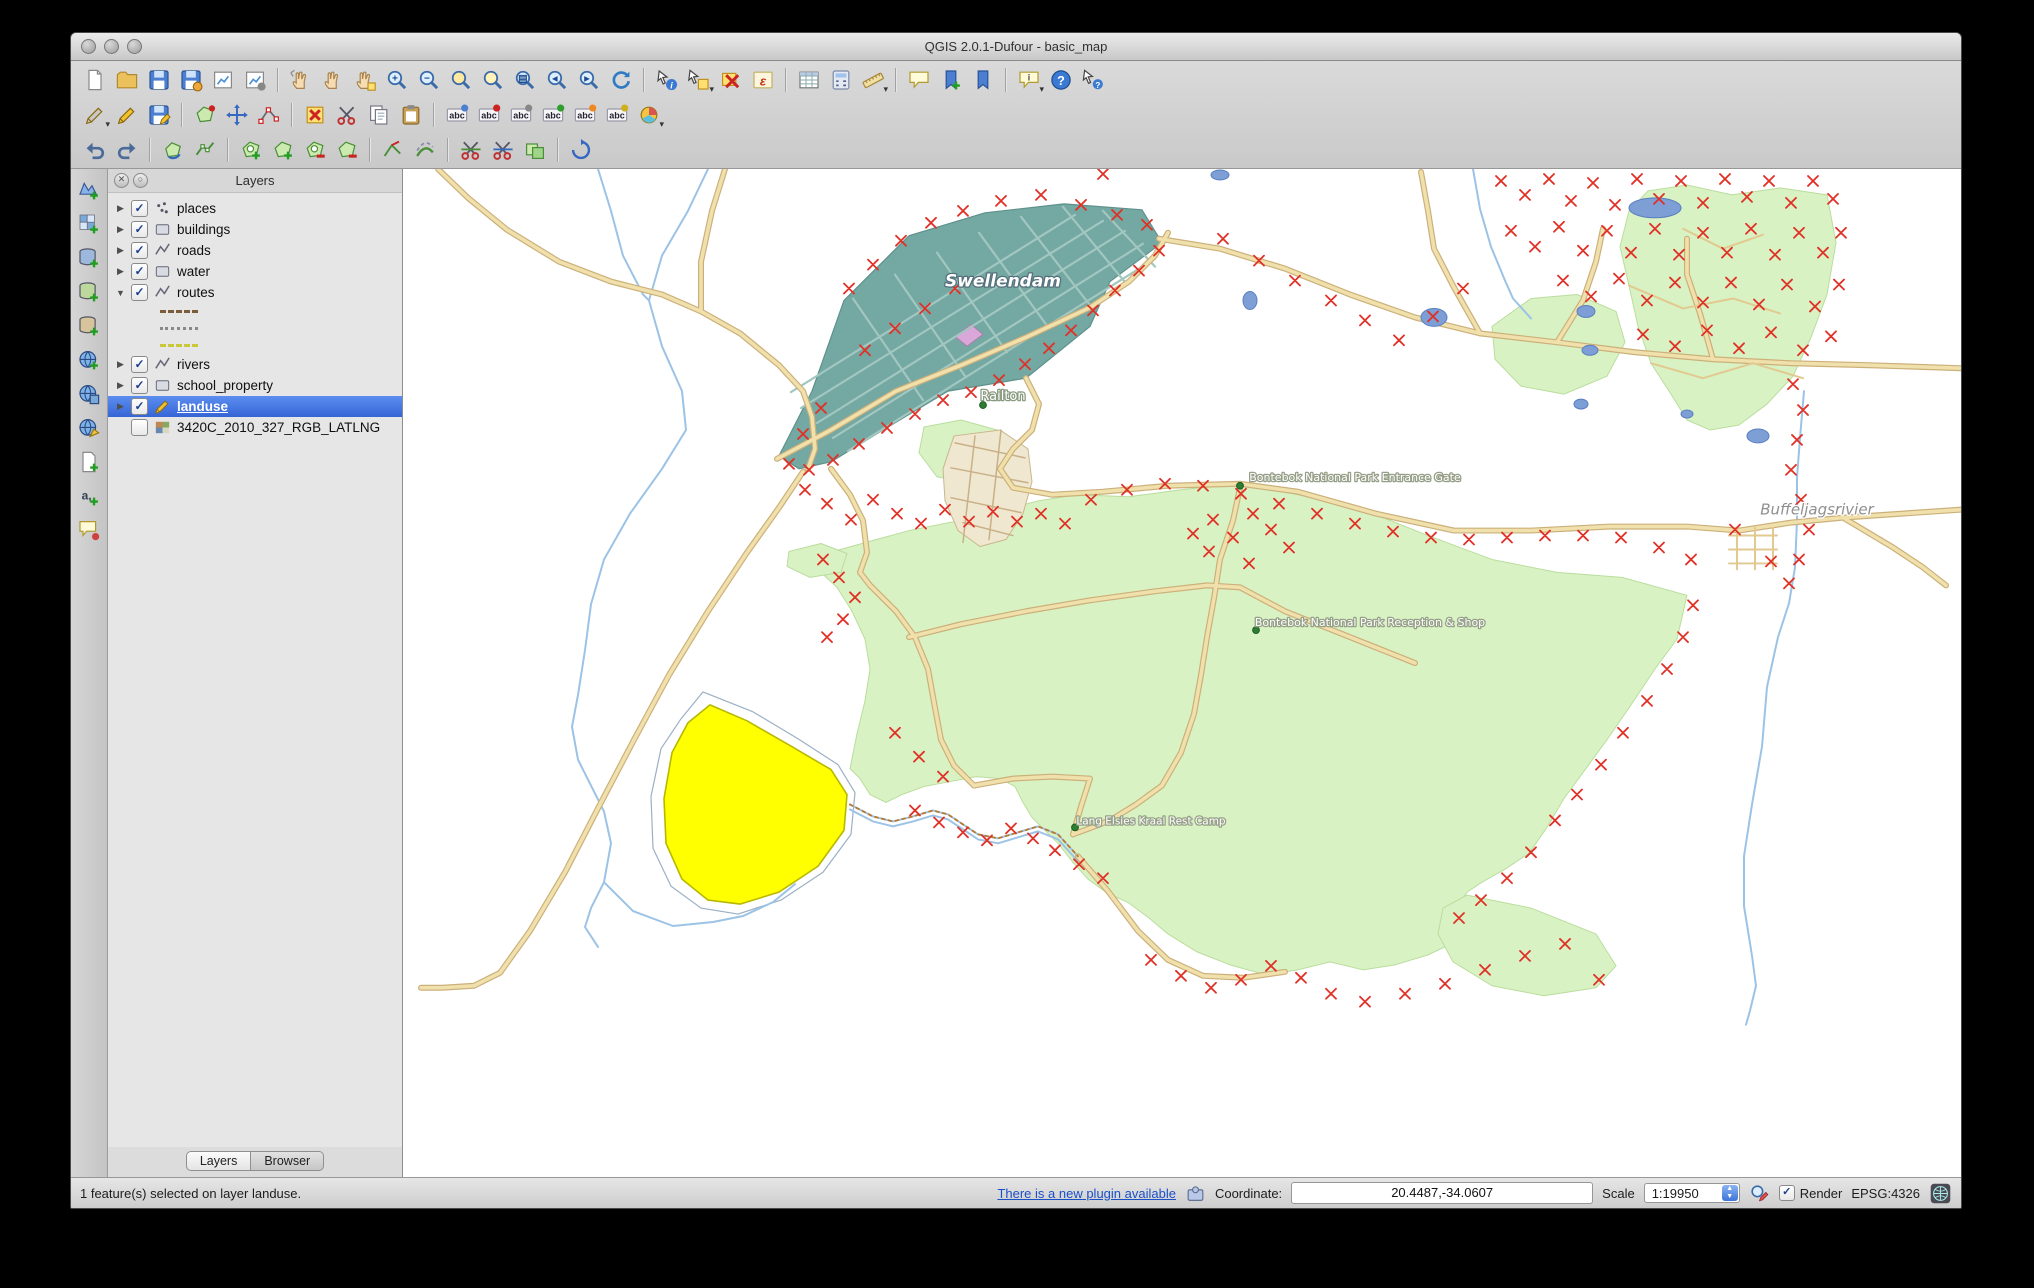 The image size is (2034, 1288). Describe the element at coordinates (158, 114) in the screenshot. I see `save-layer-edits-button` at that location.